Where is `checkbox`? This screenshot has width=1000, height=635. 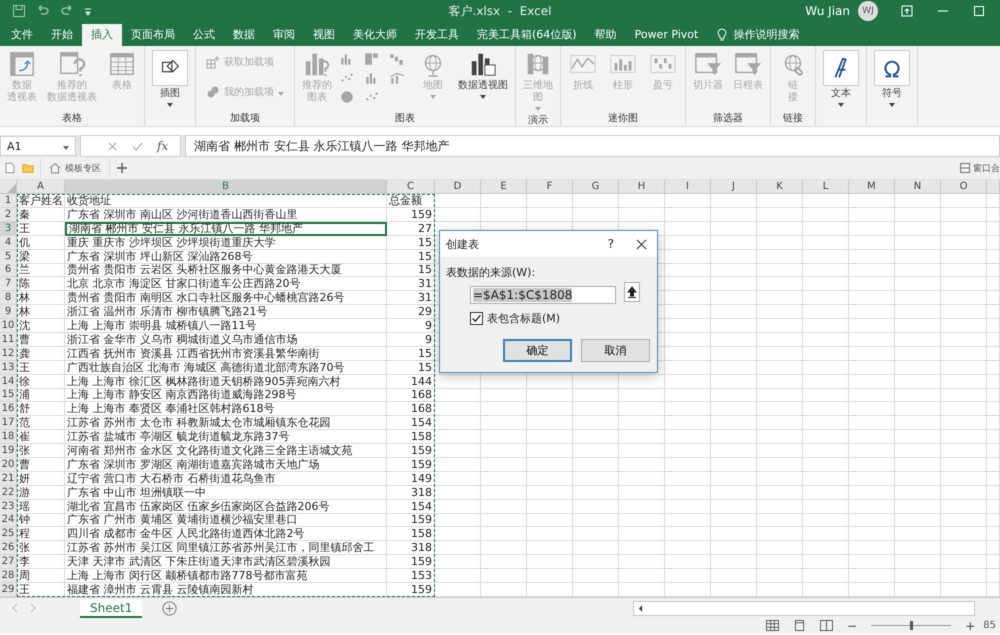
checkbox is located at coordinates (476, 318).